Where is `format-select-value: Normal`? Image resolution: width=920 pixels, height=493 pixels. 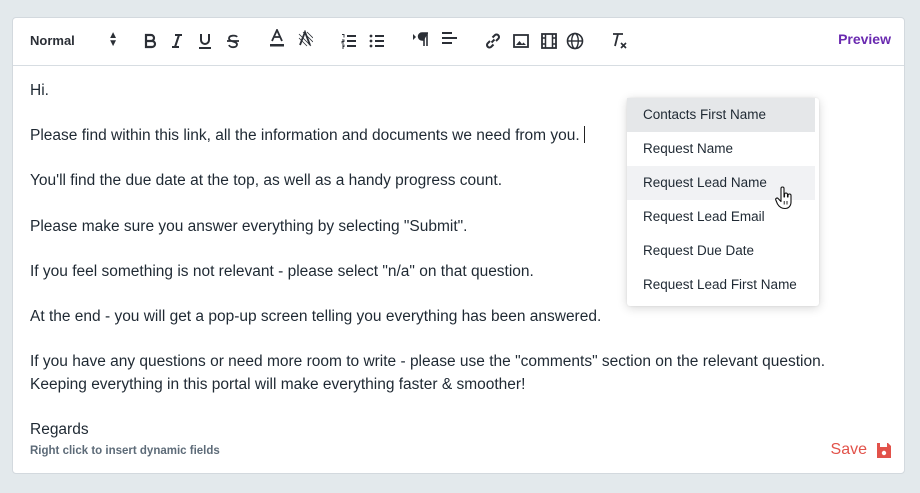 format-select-value: Normal is located at coordinates (52, 40).